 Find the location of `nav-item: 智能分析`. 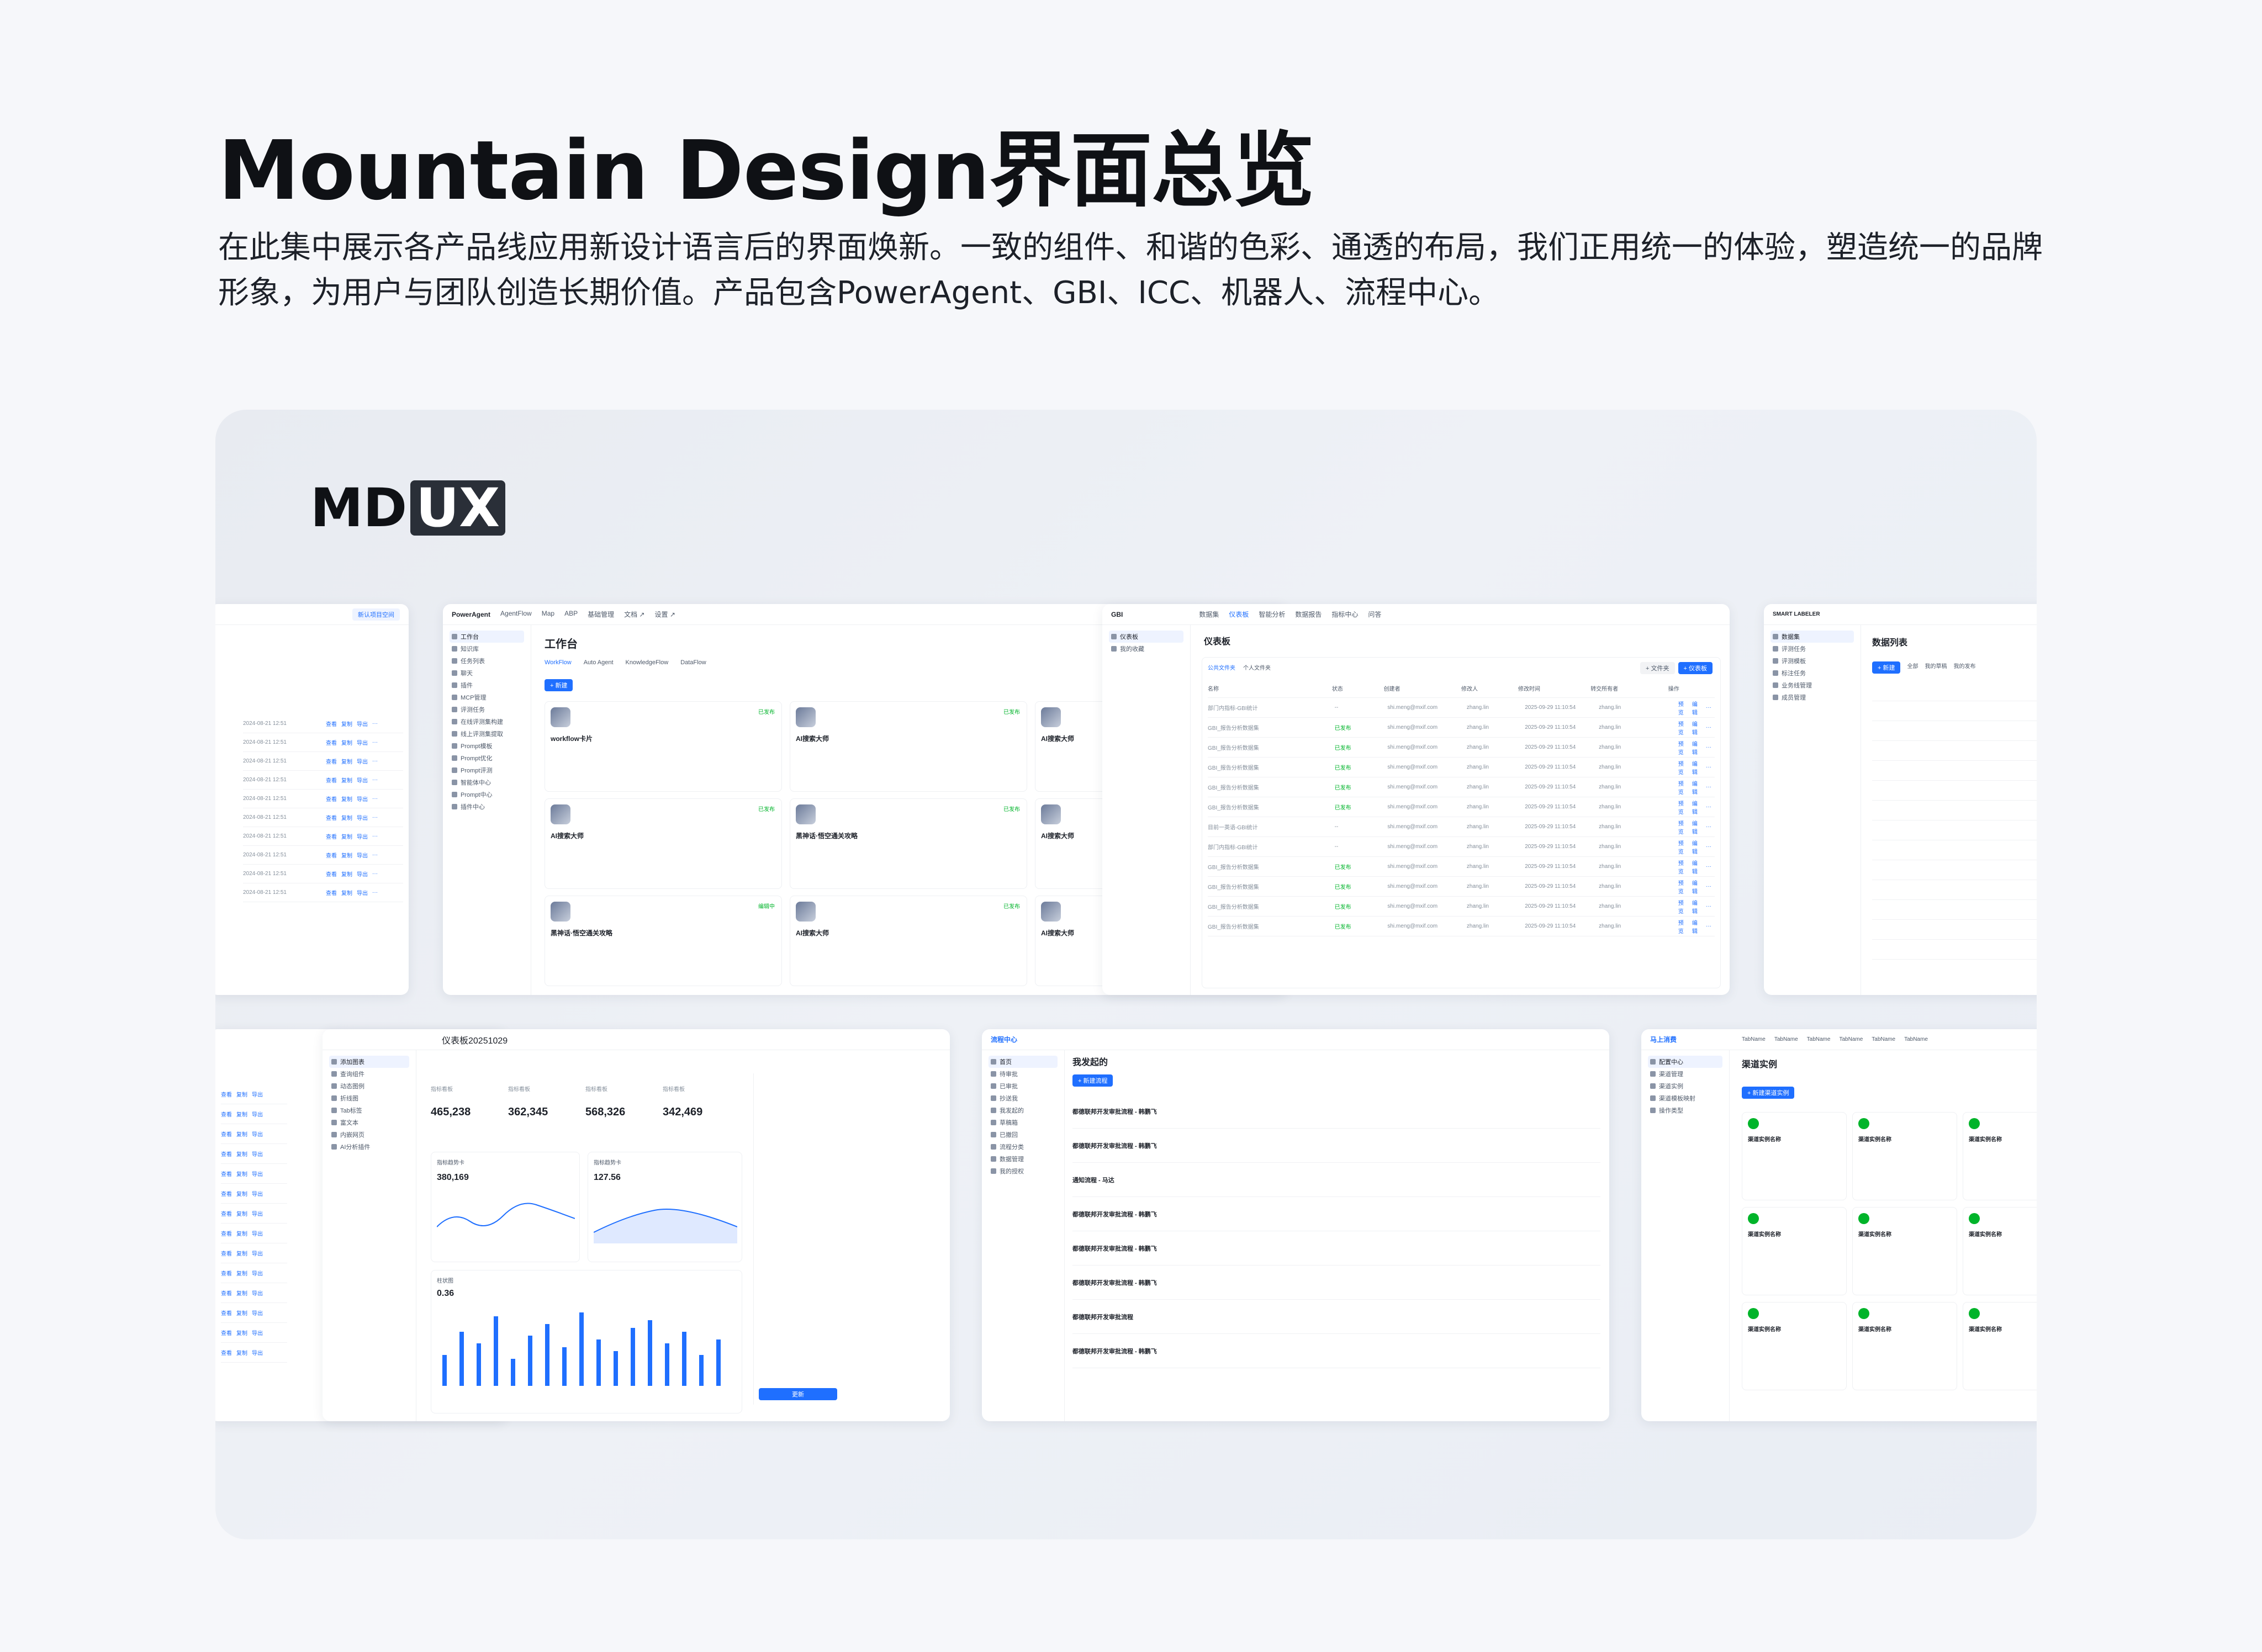

nav-item: 智能分析 is located at coordinates (1272, 614).